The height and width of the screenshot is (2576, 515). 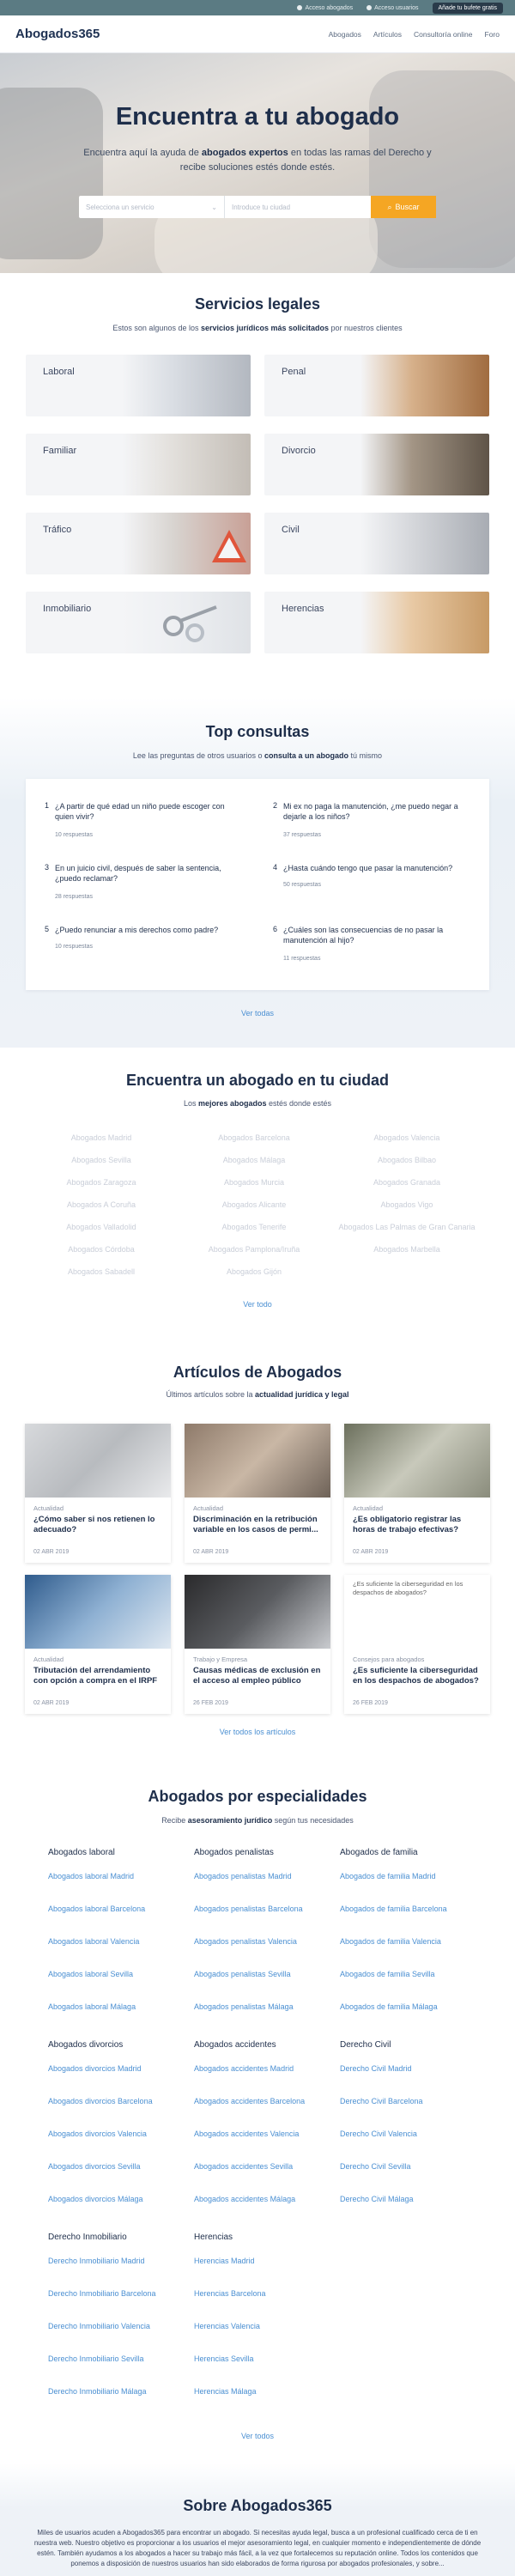 What do you see at coordinates (300, 7) in the screenshot?
I see `user-icon` at bounding box center [300, 7].